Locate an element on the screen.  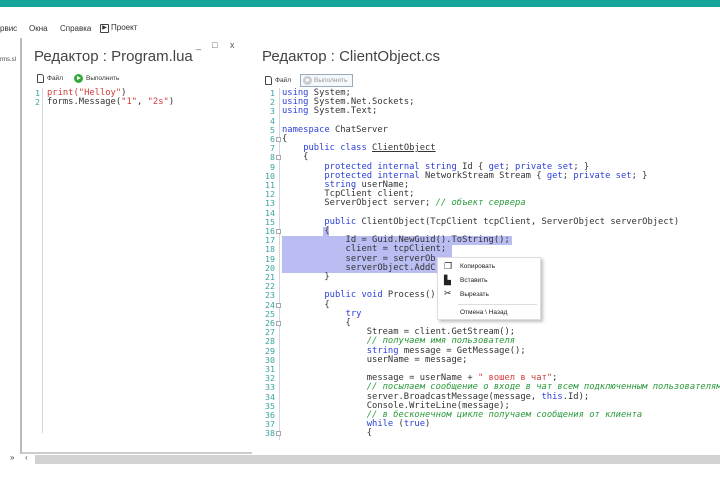
expand-panel-icon: » is located at coordinates (12, 457).